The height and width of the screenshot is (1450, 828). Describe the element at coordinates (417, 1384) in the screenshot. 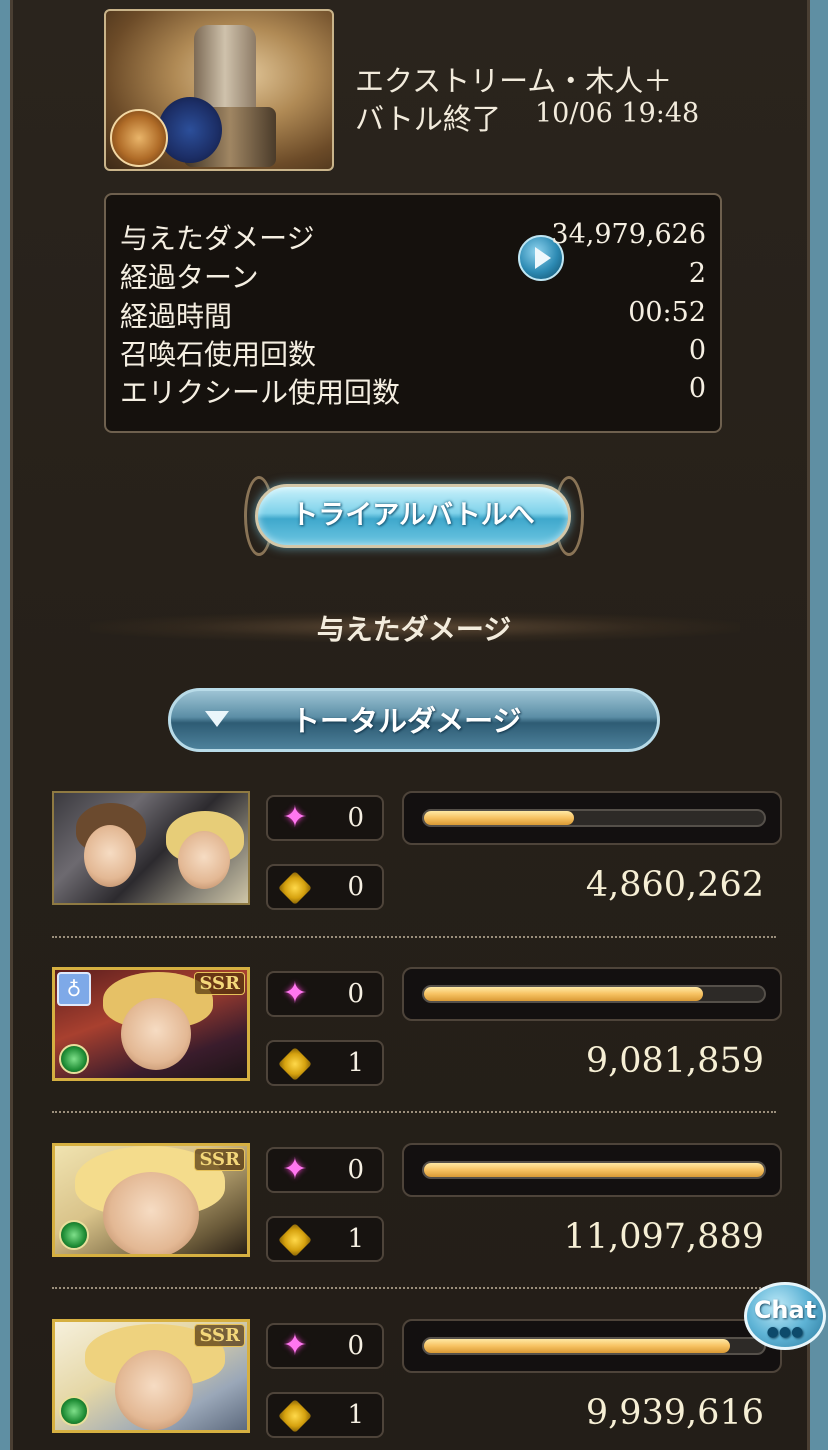

I see `character-row: SSR ✦ 0 1 9,939,616` at that location.